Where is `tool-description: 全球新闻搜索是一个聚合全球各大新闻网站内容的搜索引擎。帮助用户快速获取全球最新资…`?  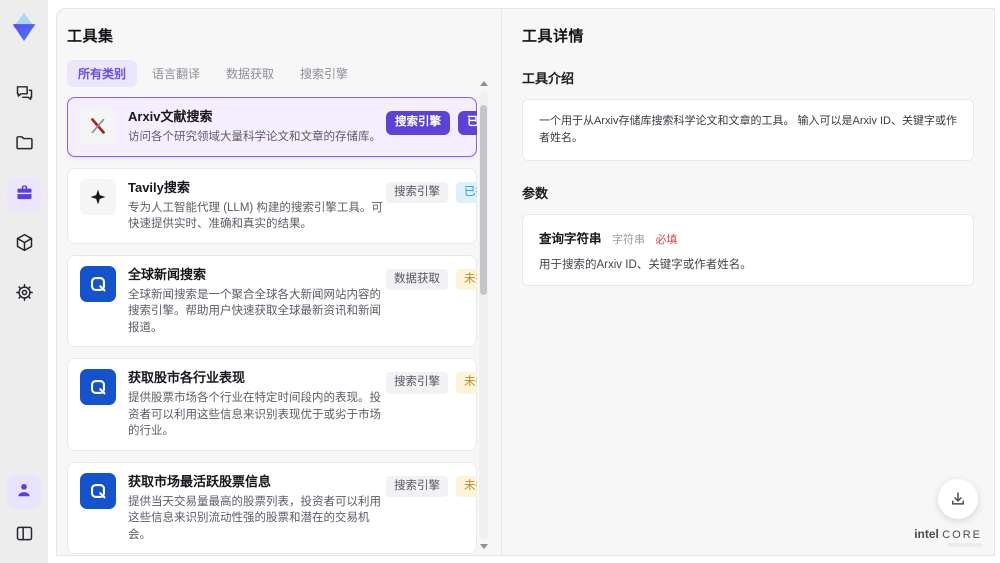 tool-description: 全球新闻搜索是一个聚合全球各大新闻网站内容的搜索引擎。帮助用户快速获取全球最新资… is located at coordinates (254, 311).